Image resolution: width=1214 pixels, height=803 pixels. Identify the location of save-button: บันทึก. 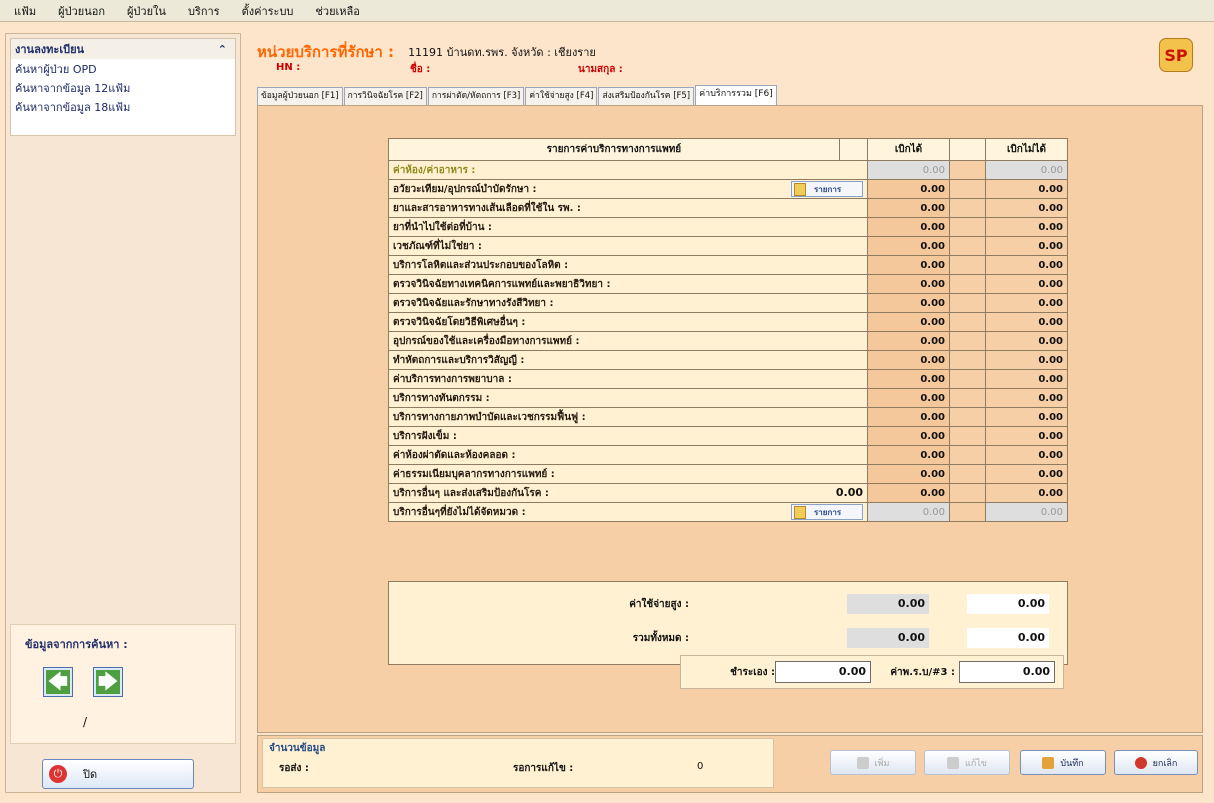
(1063, 762).